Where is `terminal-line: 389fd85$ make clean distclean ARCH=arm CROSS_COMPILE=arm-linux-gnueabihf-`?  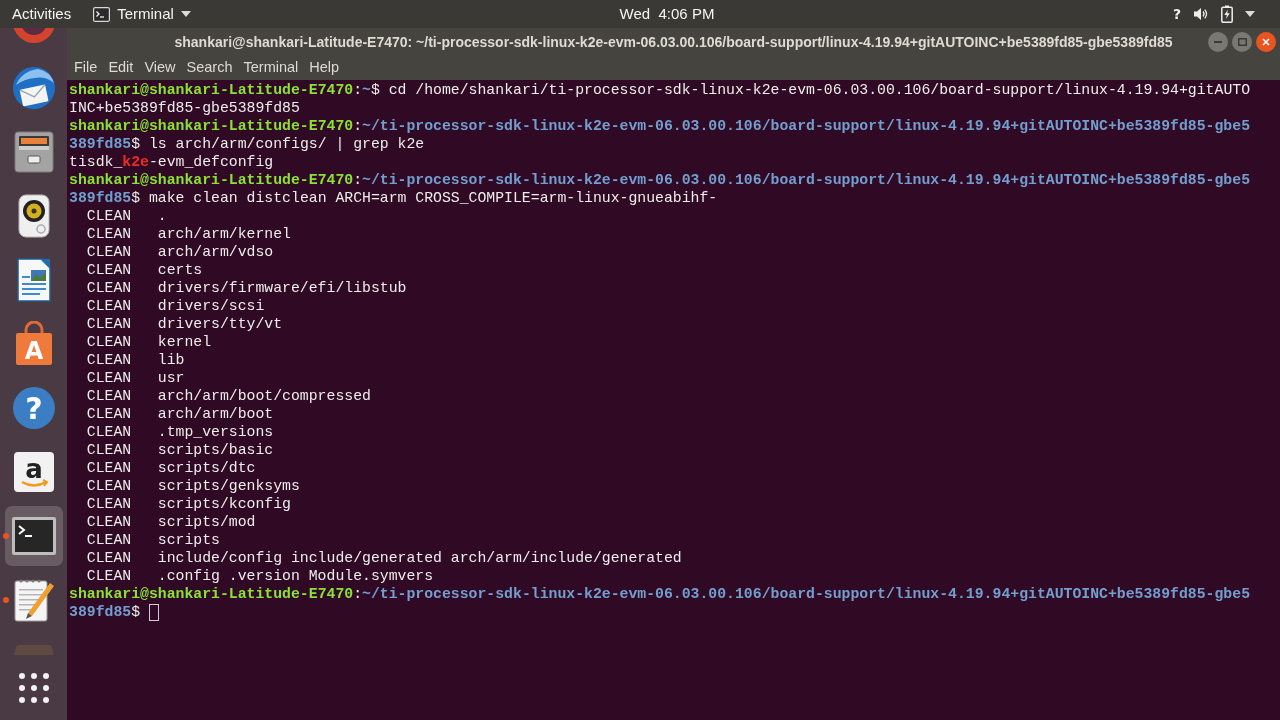 terminal-line: 389fd85$ make clean distclean ARCH=arm CROSS_COMPILE=arm-linux-gnueabihf- is located at coordinates (393, 198).